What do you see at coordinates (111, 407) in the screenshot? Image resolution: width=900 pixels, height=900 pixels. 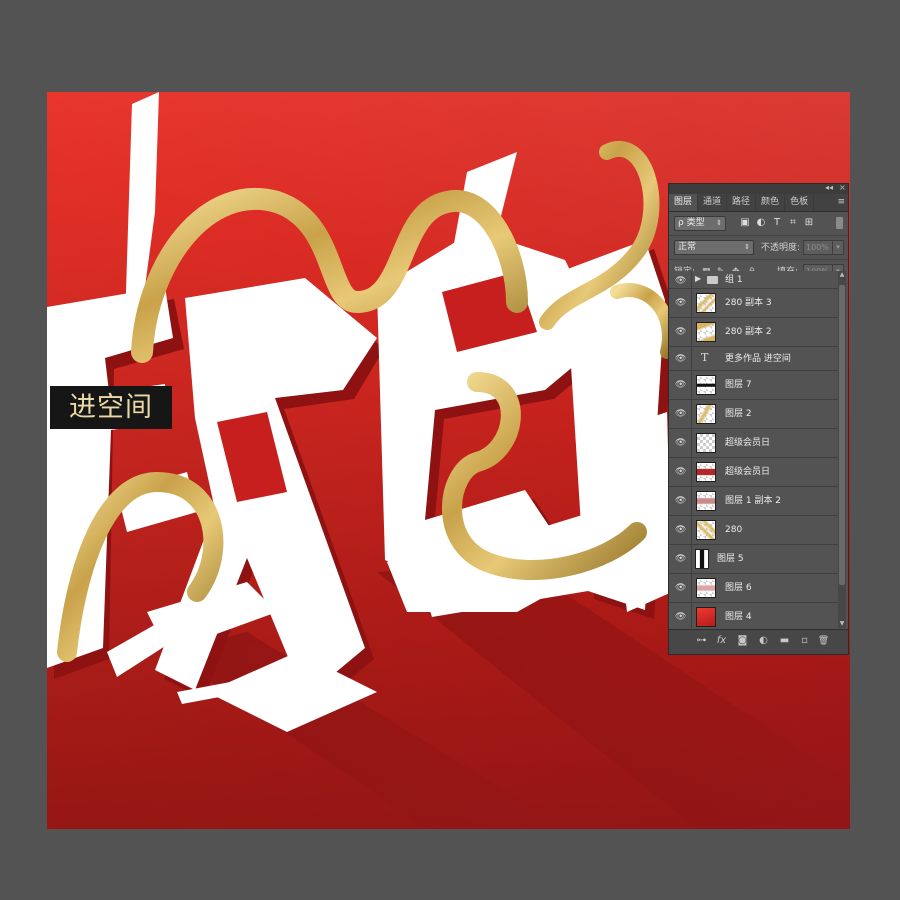 I see `badge-label: 进空间` at bounding box center [111, 407].